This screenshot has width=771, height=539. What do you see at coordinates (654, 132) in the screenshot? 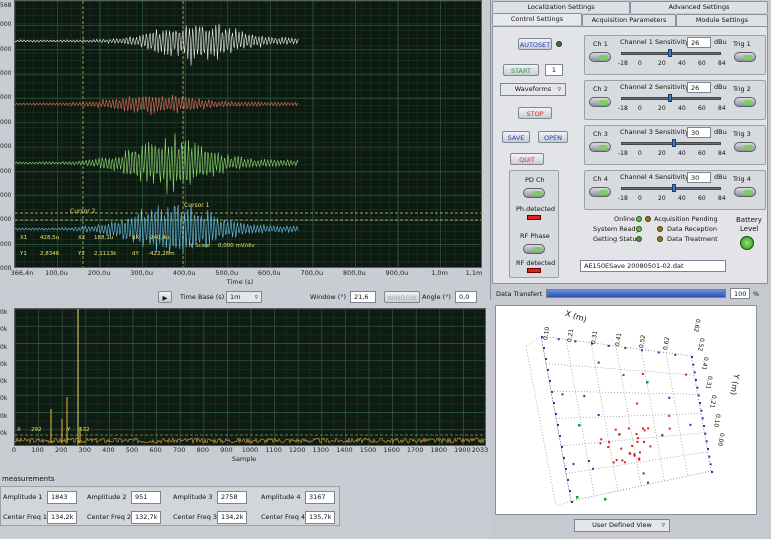
I see `sensitivity-label: Channel 3 Sensitivity` at bounding box center [654, 132].